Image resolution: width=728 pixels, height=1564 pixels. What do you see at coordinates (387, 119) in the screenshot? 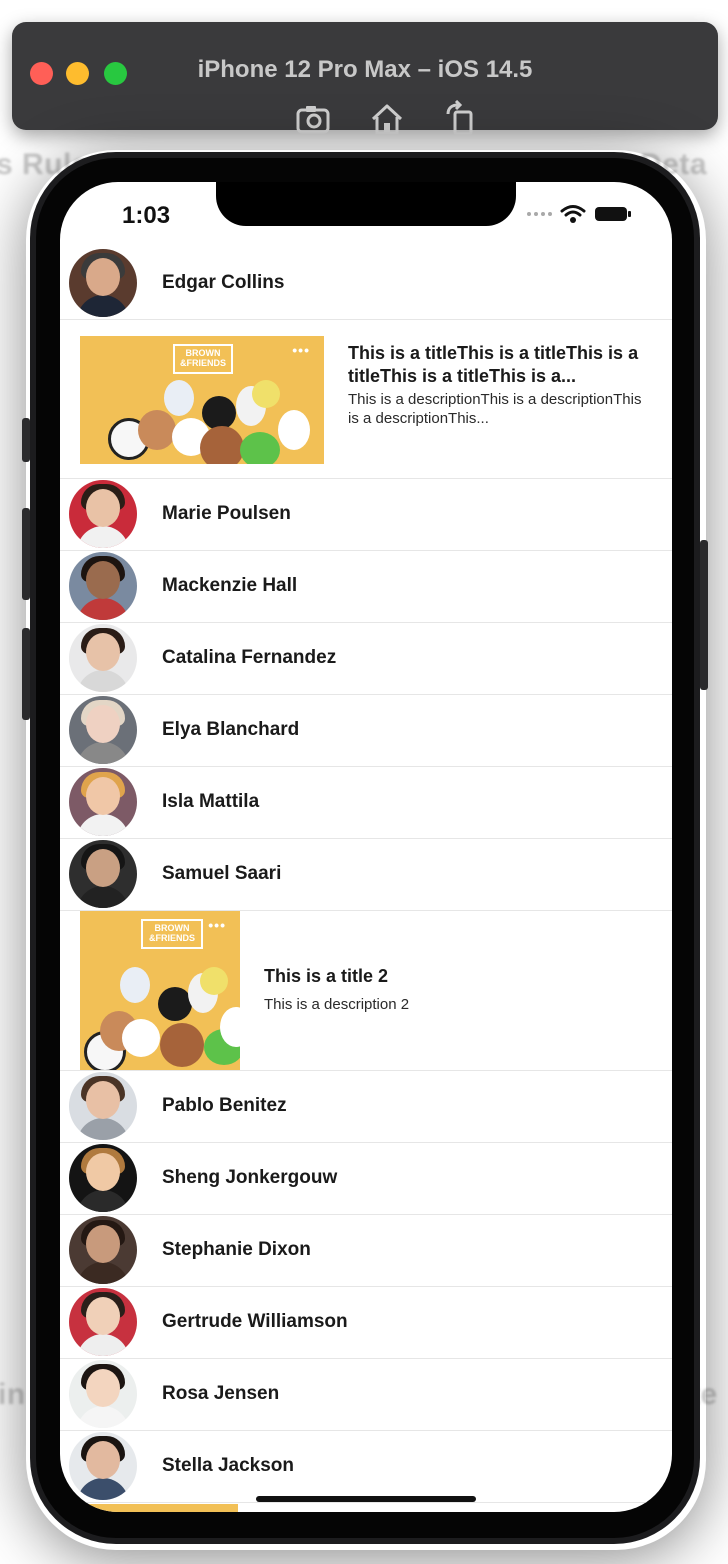
I see `home-icon` at bounding box center [387, 119].